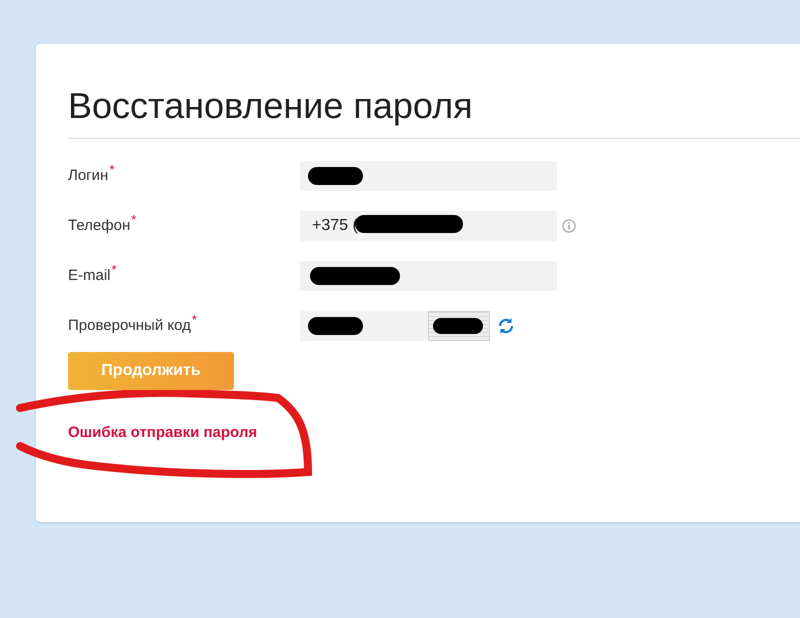 Image resolution: width=800 pixels, height=618 pixels. I want to click on field-label: E-mail, so click(89, 276).